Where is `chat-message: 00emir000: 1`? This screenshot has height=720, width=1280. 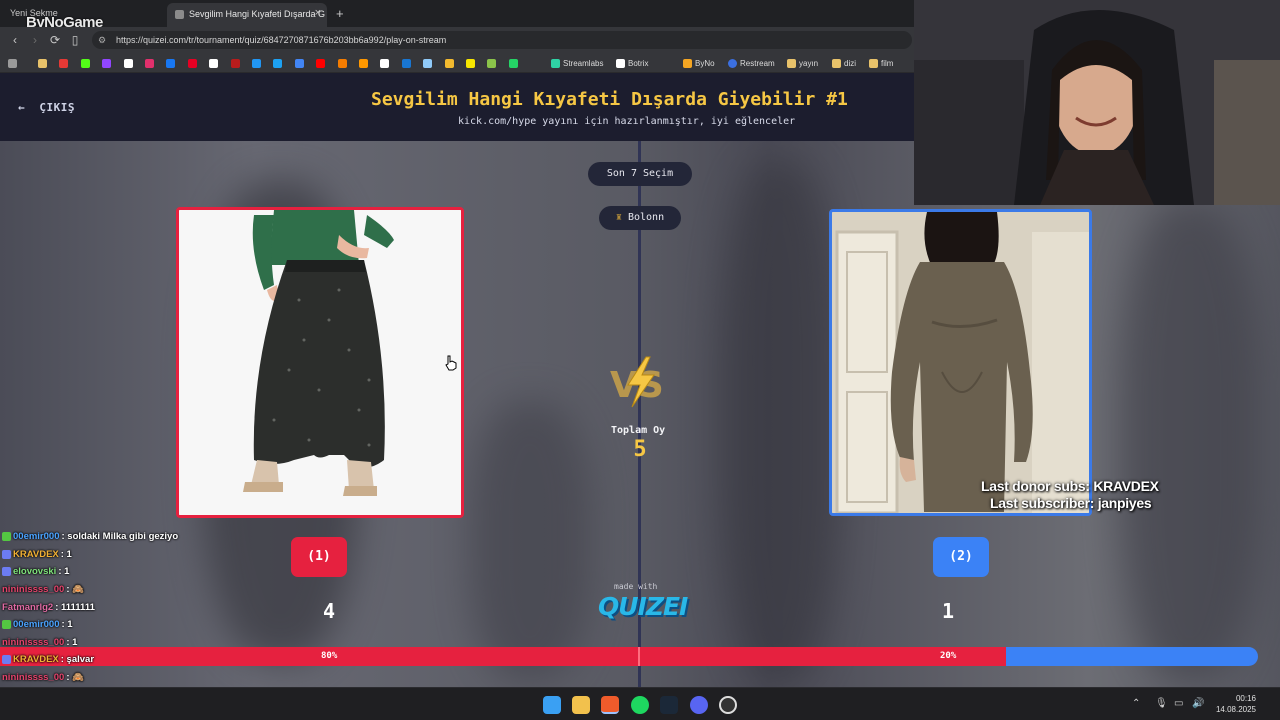 chat-message: 00emir000: 1 is located at coordinates (122, 625).